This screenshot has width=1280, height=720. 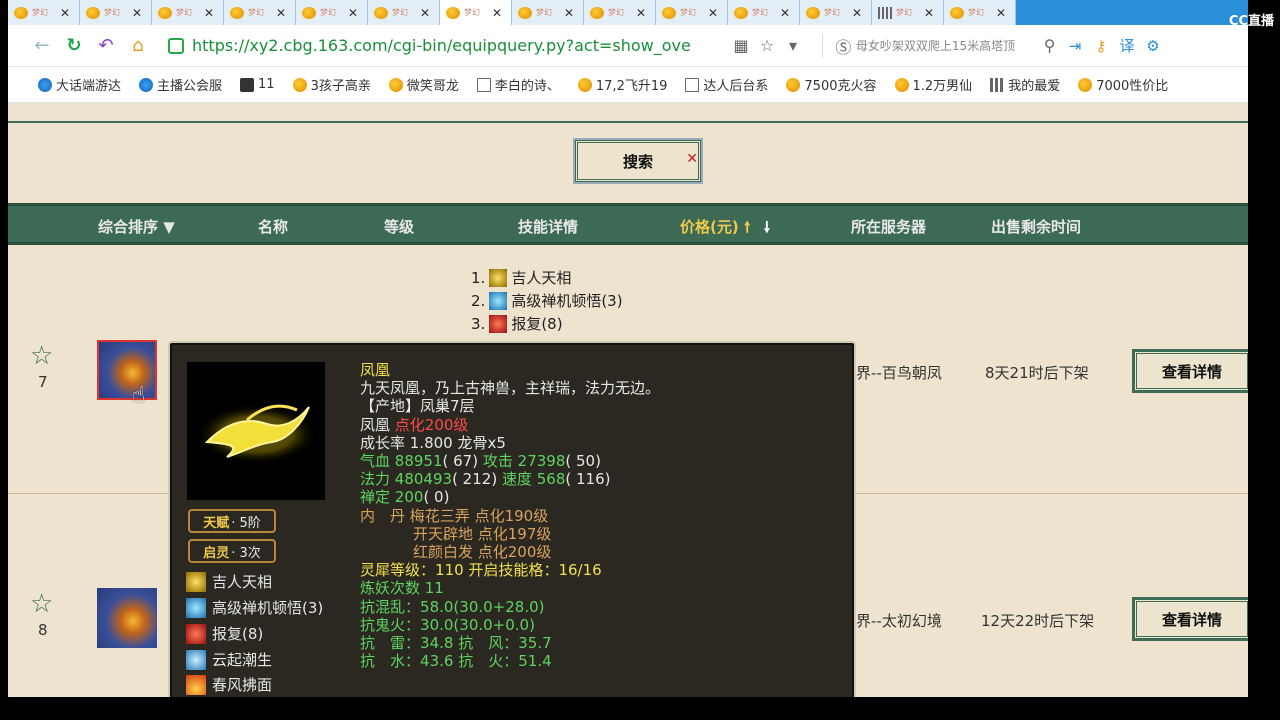 I want to click on back-arrow-icon: ←, so click(x=42, y=45).